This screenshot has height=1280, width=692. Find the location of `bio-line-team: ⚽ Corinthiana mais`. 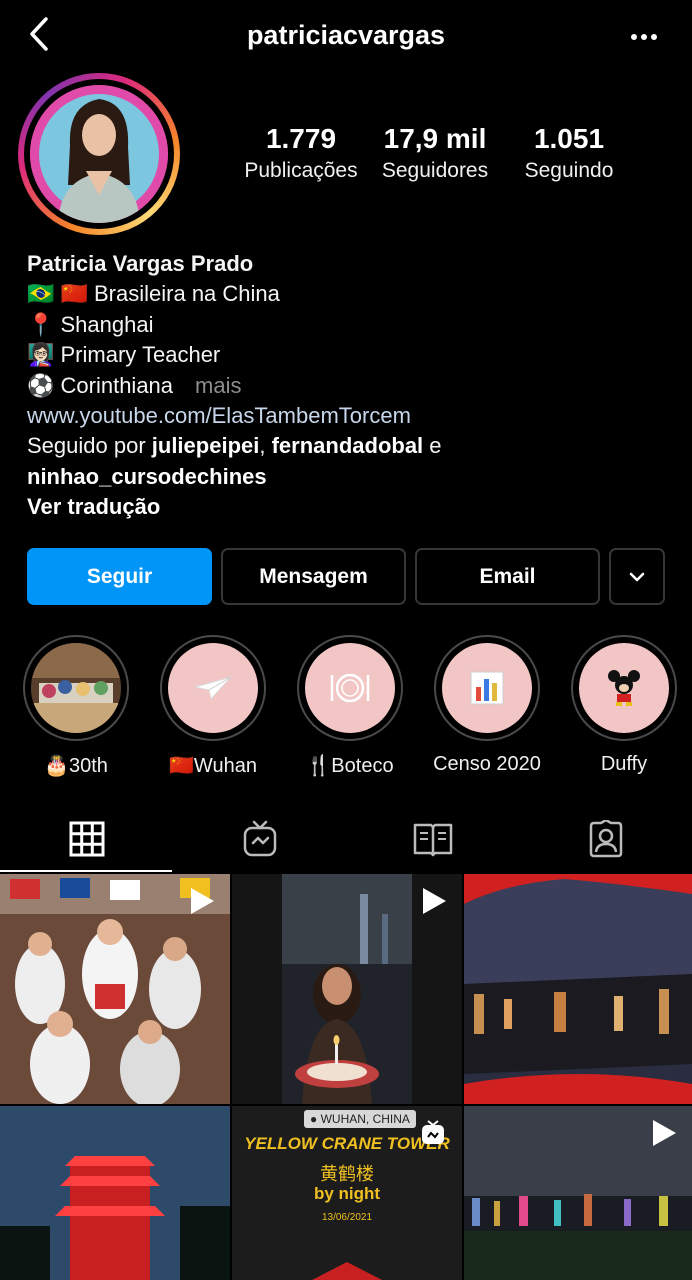

bio-line-team: ⚽ Corinthiana mais is located at coordinates (352, 386).